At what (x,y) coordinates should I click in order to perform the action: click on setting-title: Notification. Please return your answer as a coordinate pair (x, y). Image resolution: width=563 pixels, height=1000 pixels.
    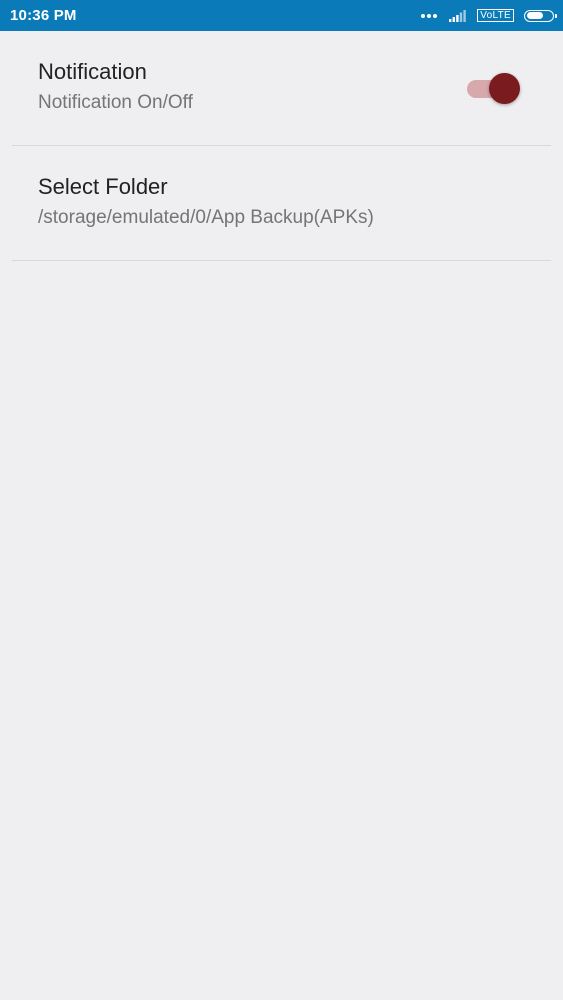
    Looking at the image, I should click on (92, 71).